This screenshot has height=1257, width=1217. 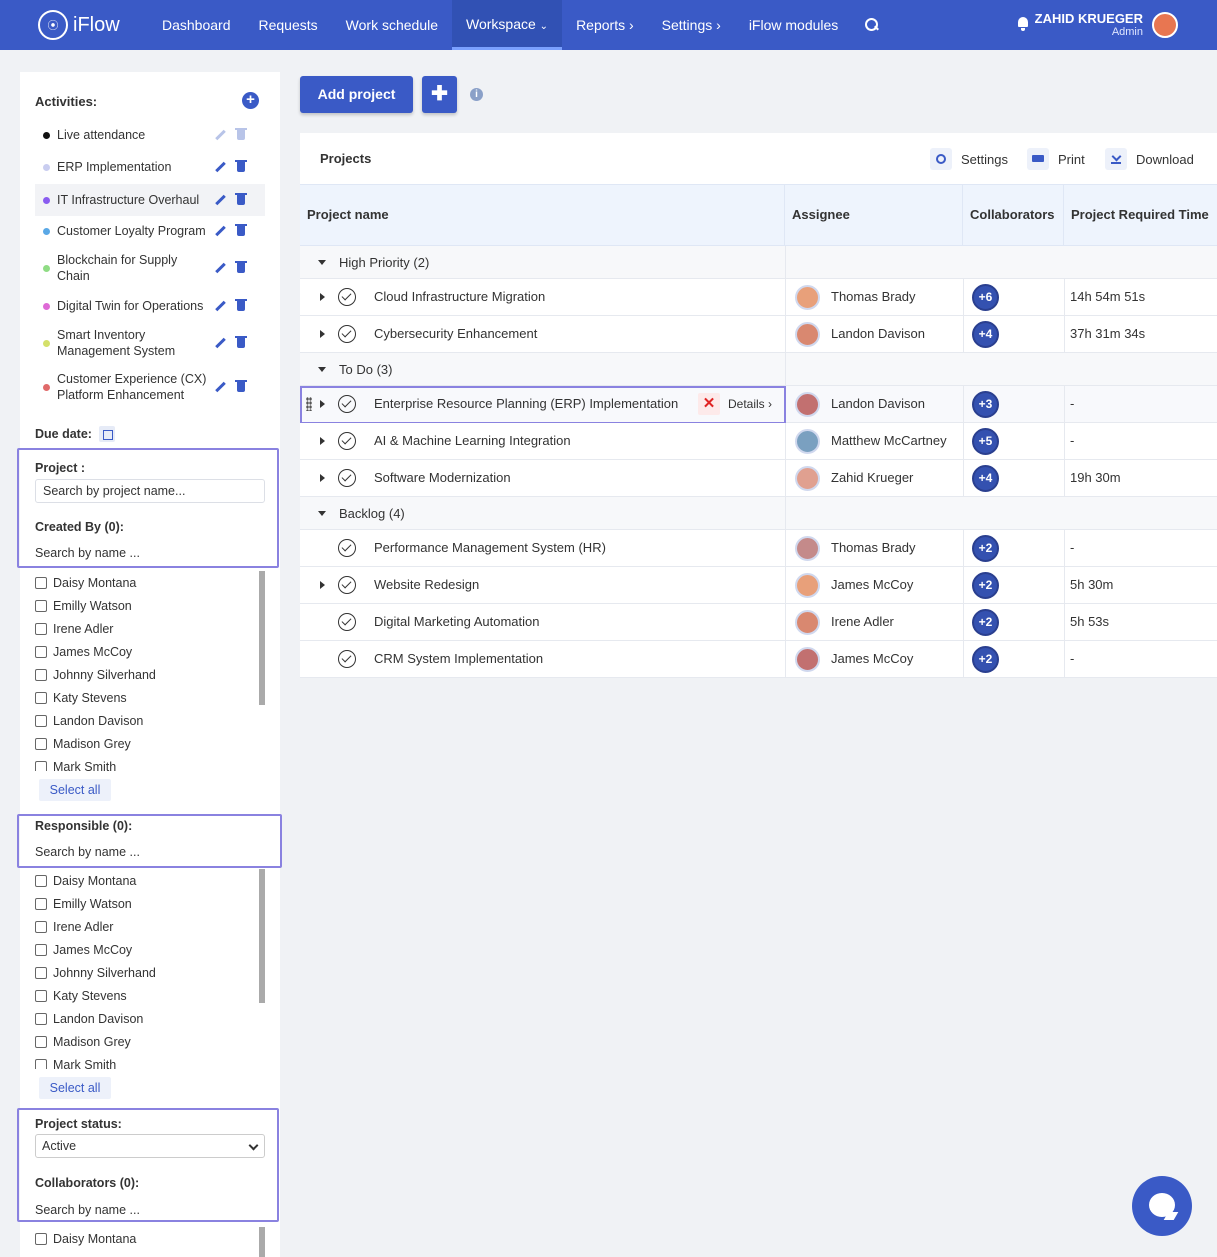 What do you see at coordinates (1089, 24) in the screenshot?
I see `user-info: ZAHID KRUEGER Admin` at bounding box center [1089, 24].